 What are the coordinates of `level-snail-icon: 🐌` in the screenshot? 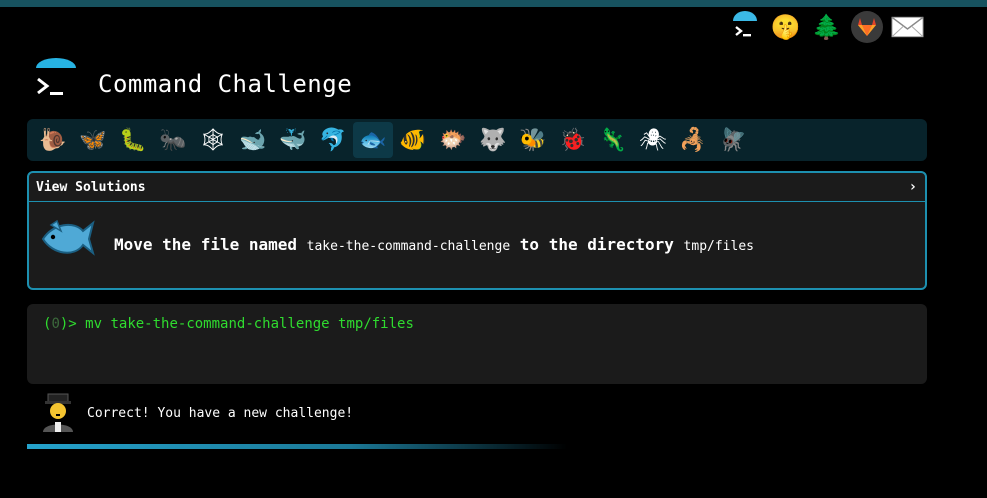 It's located at (53, 140).